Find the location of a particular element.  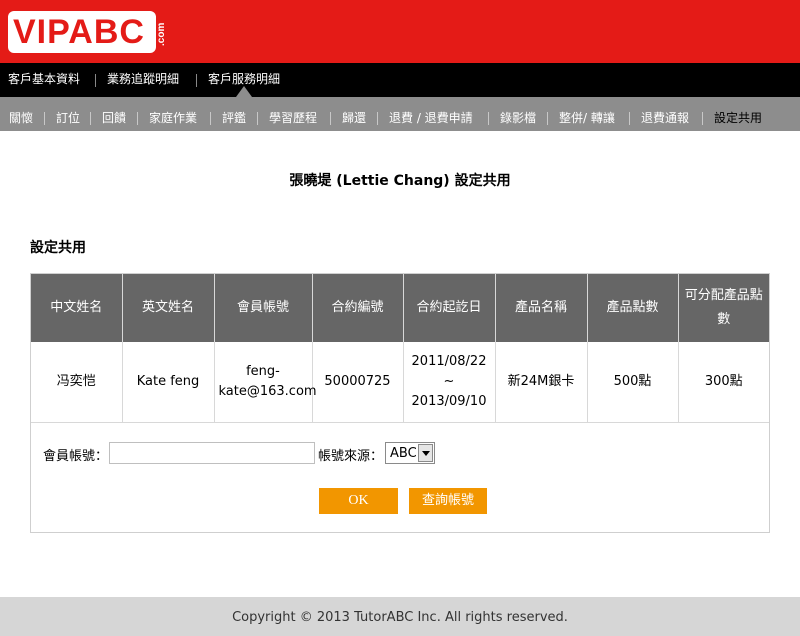

top-nav: 客戶基本資料 業務追蹤明細 客戶服務明細 is located at coordinates (400, 80).